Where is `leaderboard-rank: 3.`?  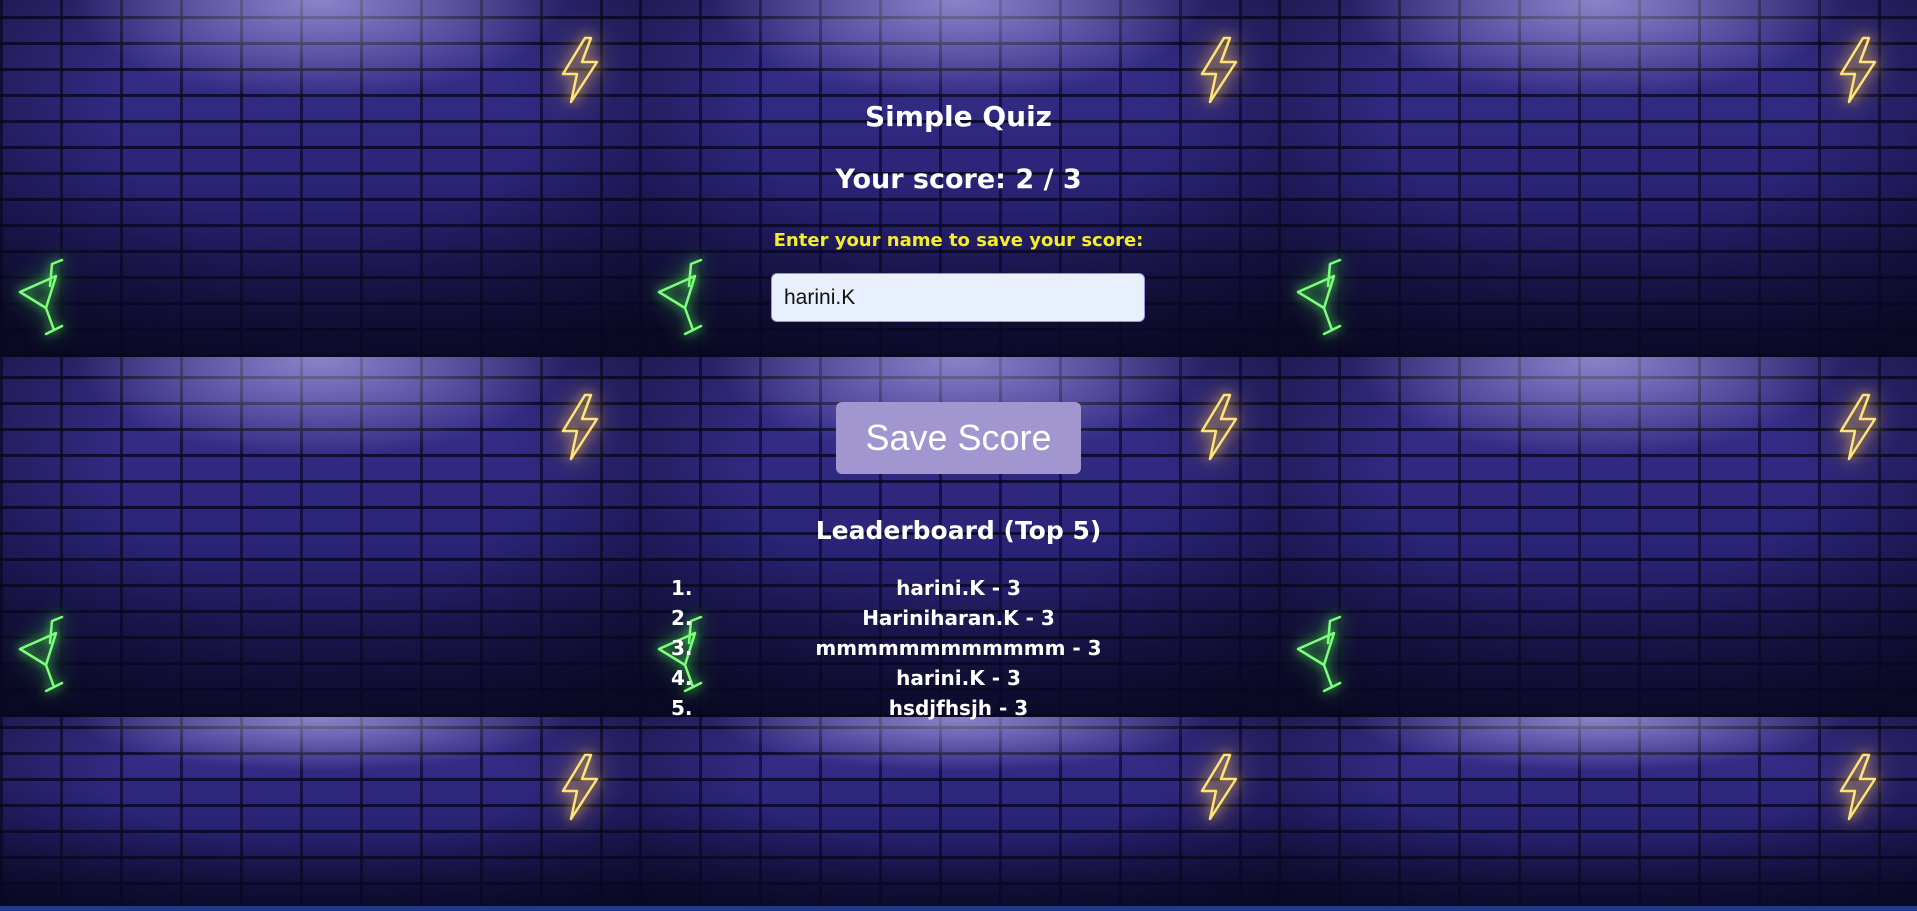 leaderboard-rank: 3. is located at coordinates (682, 648).